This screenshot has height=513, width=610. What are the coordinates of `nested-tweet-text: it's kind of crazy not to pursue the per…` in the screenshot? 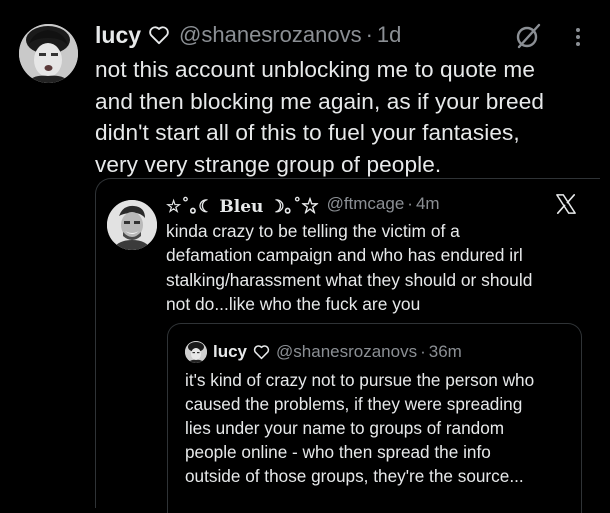 It's located at (380, 429).